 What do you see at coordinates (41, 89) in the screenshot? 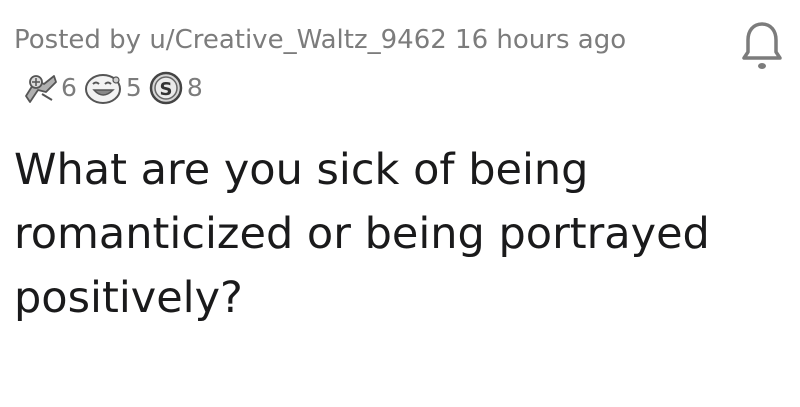
I see `wholesome-seal-icon` at bounding box center [41, 89].